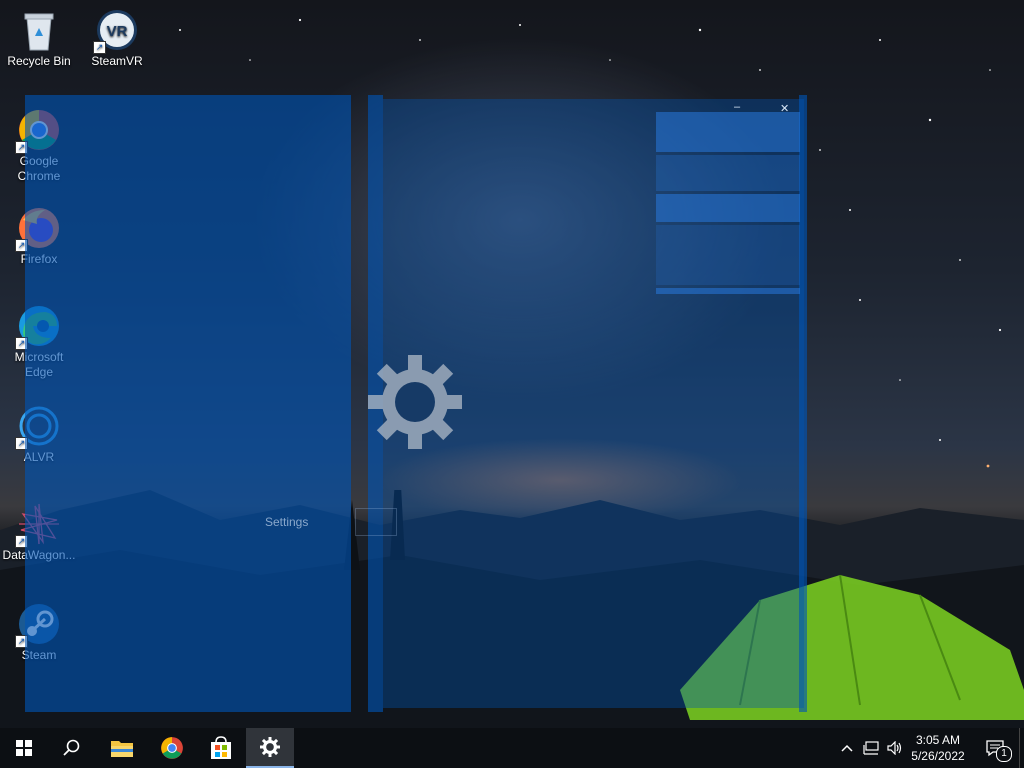 The image size is (1024, 768). I want to click on taskbar-file-explorer, so click(122, 748).